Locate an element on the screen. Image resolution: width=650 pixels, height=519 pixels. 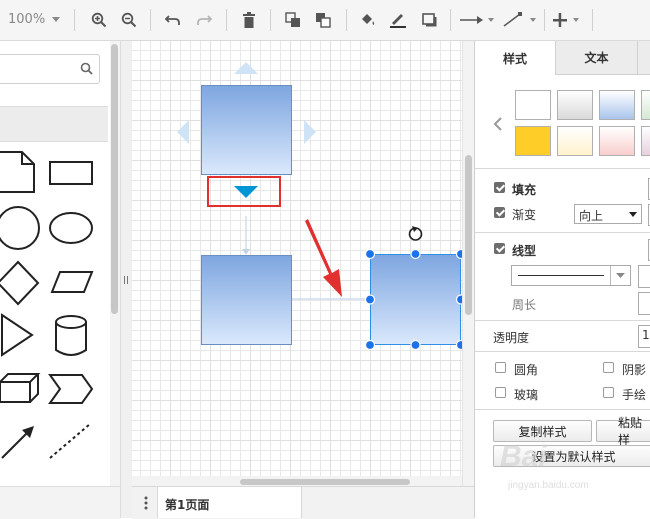
to-back-button is located at coordinates (323, 20).